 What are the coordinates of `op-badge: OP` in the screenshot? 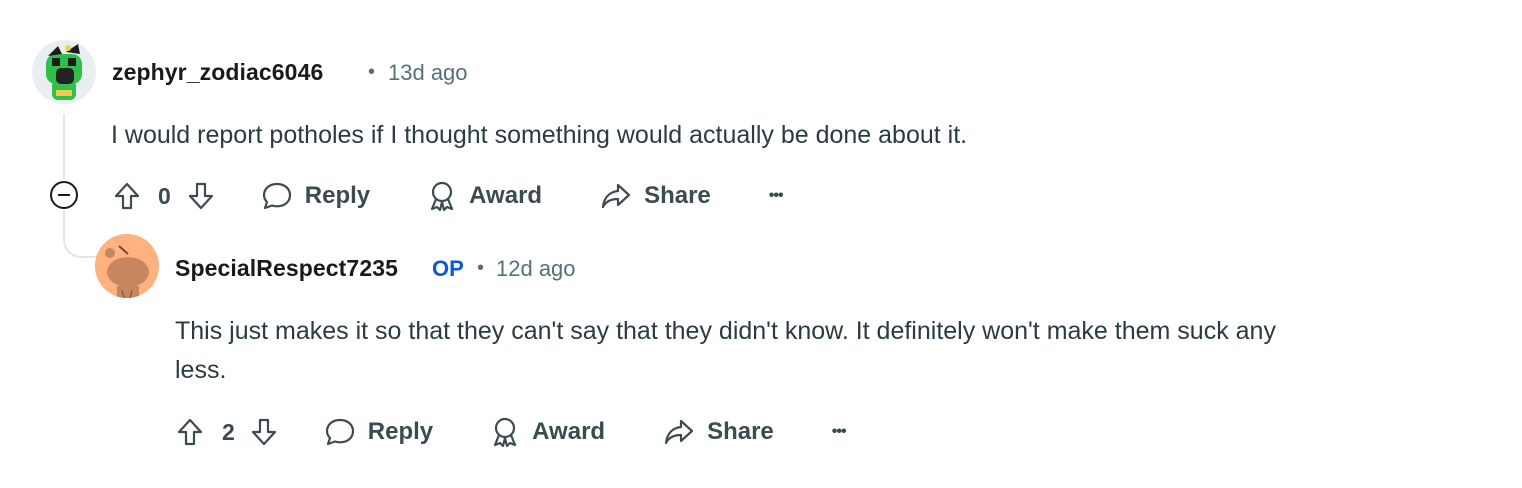 It's located at (448, 268).